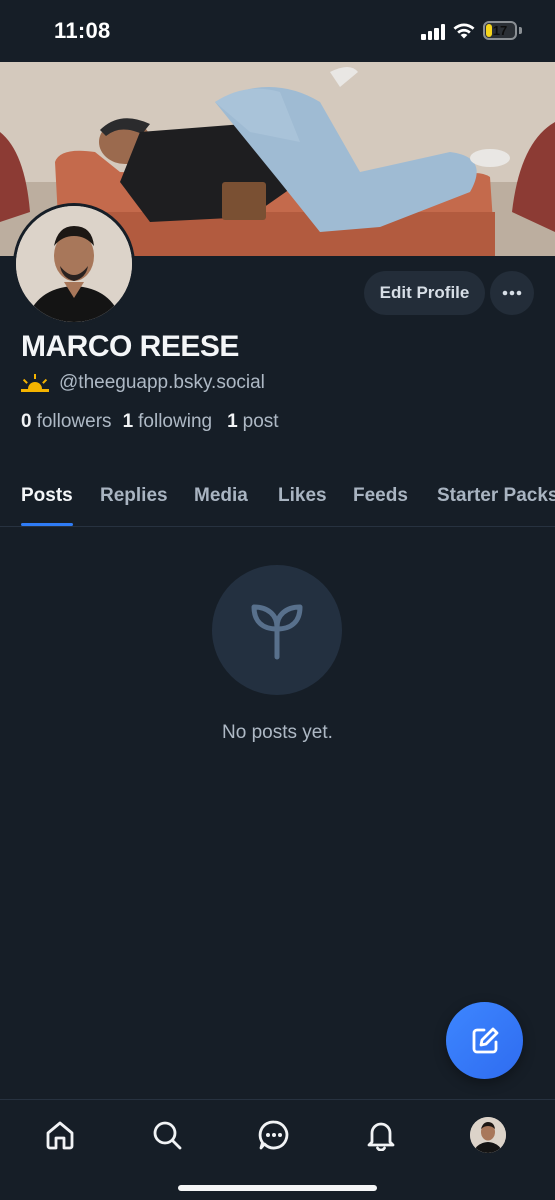  I want to click on home-indicator, so click(277, 1188).